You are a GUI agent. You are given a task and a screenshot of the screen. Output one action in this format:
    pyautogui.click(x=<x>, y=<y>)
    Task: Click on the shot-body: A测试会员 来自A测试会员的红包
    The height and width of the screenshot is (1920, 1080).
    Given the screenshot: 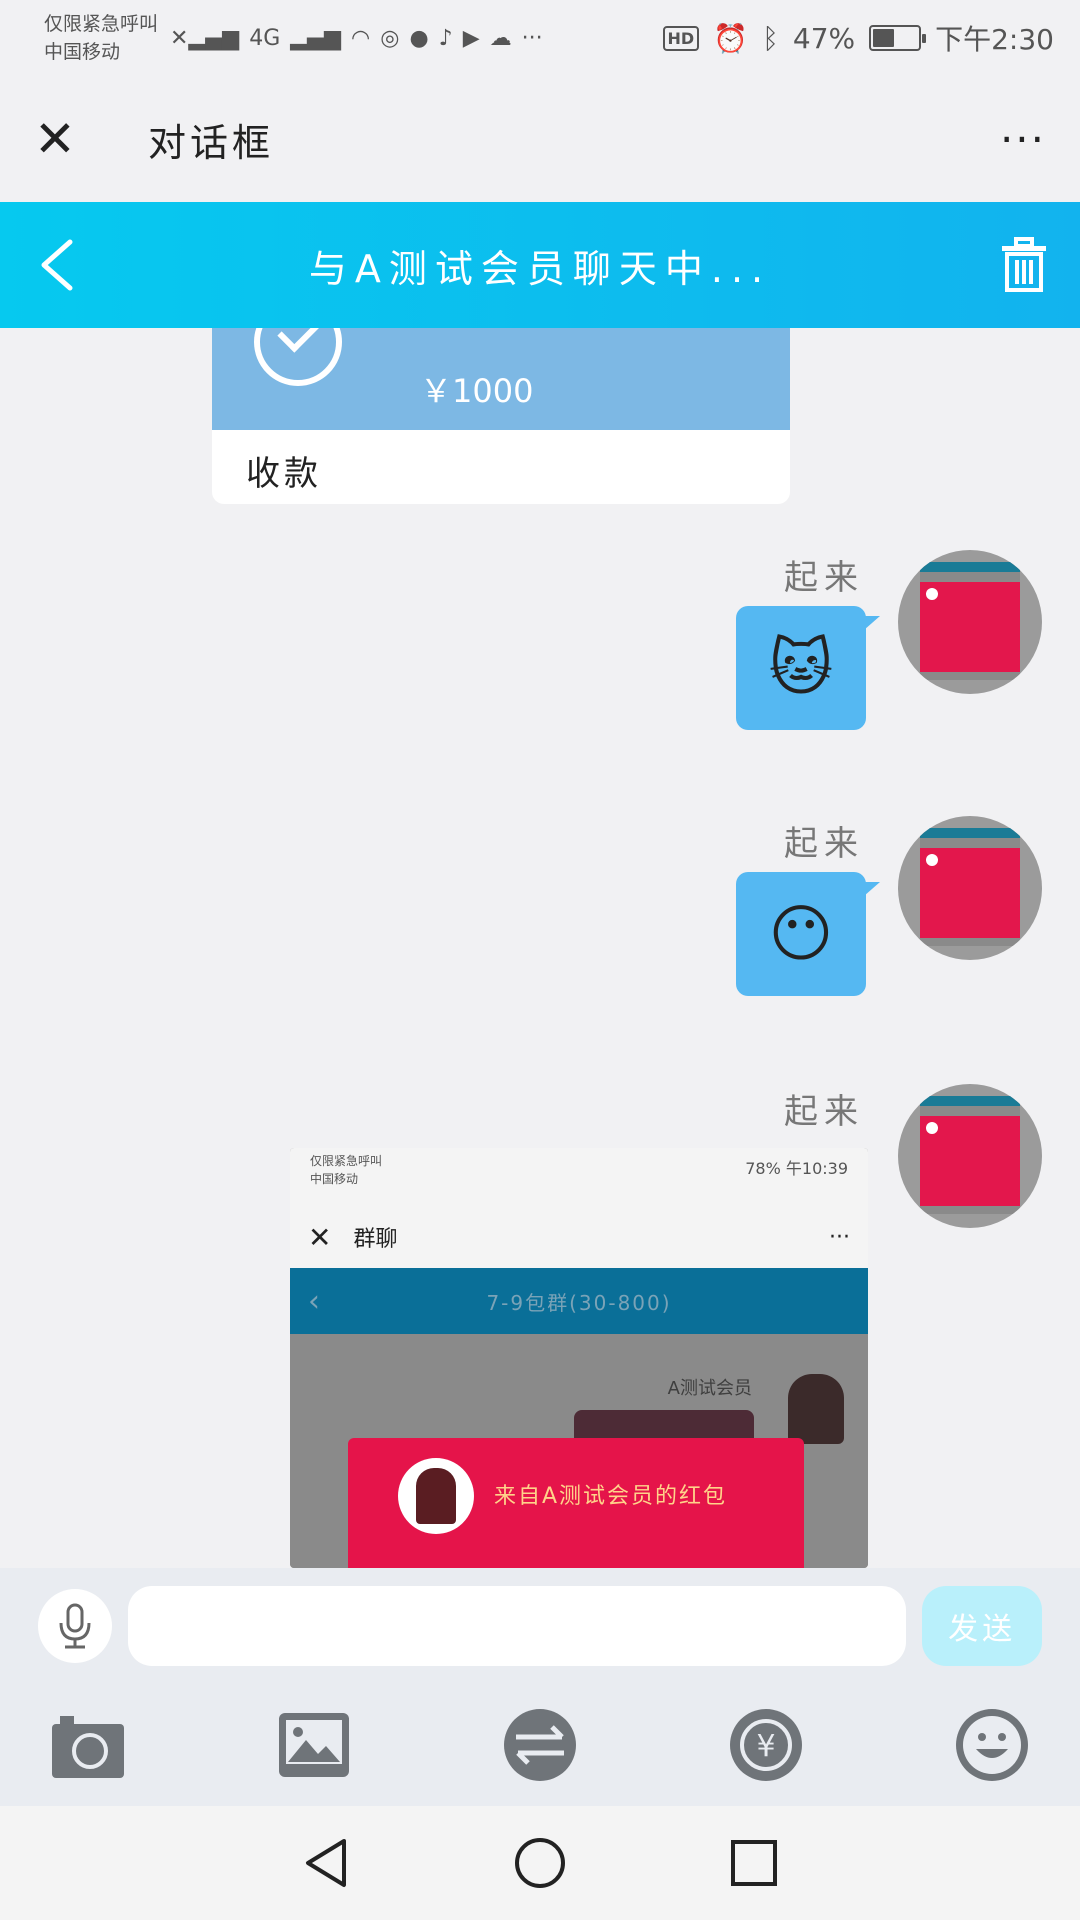 What is the action you would take?
    pyautogui.click(x=579, y=1451)
    